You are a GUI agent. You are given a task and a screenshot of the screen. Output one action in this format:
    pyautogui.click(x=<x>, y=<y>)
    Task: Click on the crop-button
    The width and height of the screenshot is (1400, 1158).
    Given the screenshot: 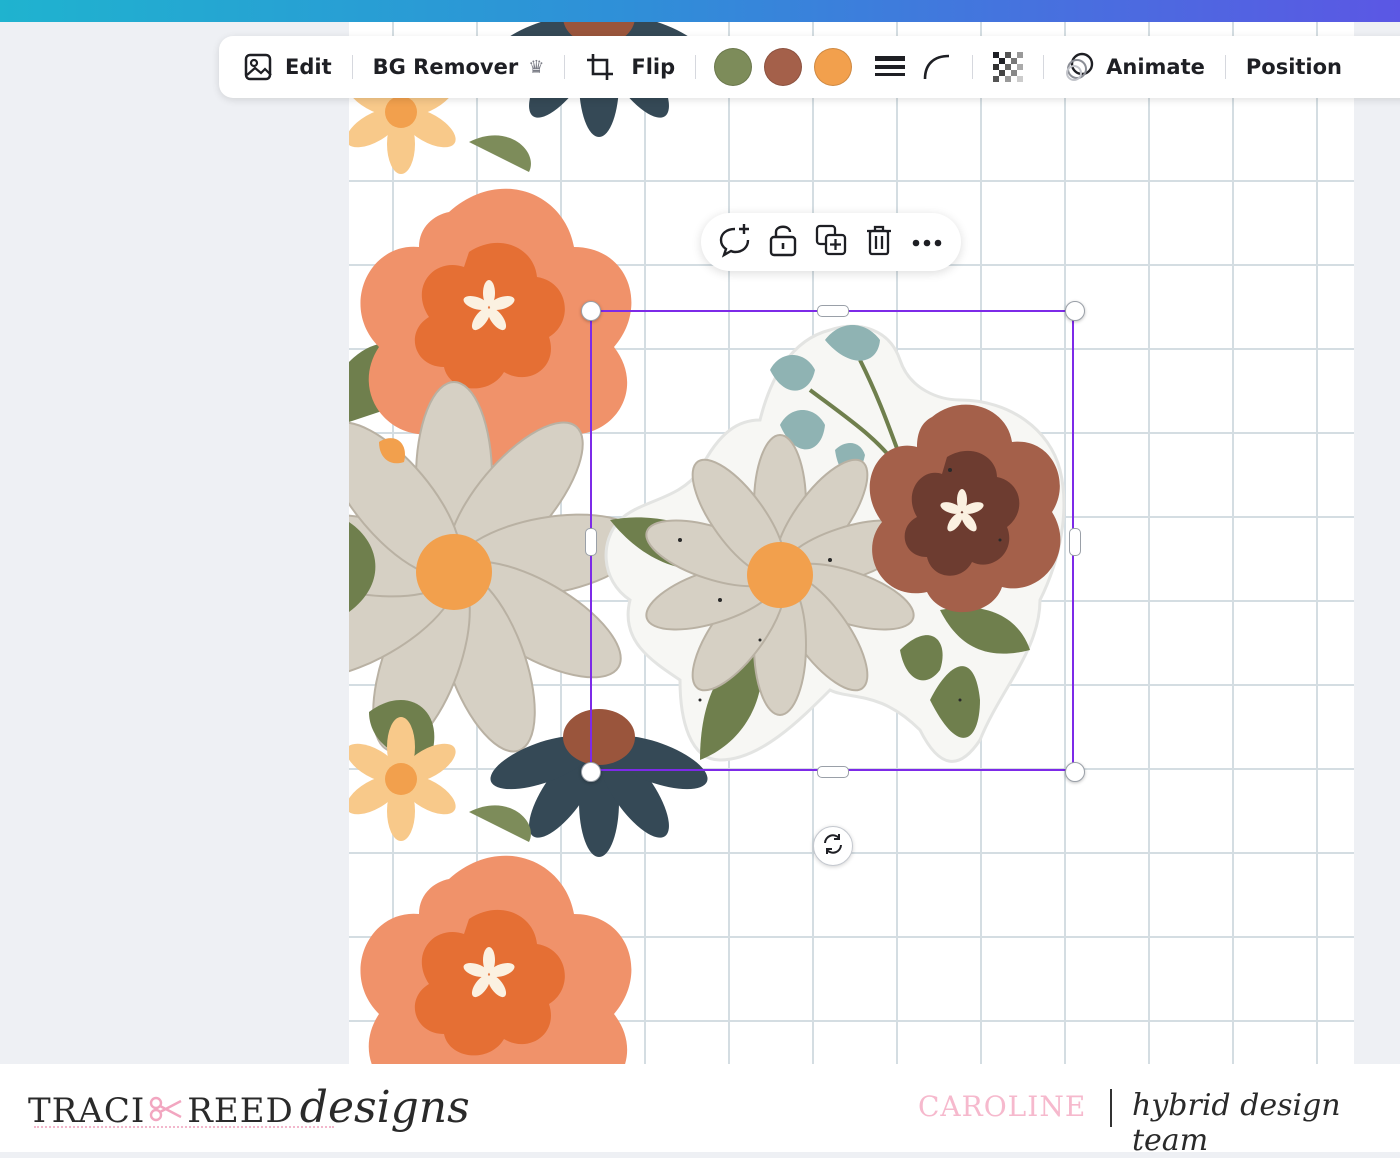 What is the action you would take?
    pyautogui.click(x=600, y=67)
    